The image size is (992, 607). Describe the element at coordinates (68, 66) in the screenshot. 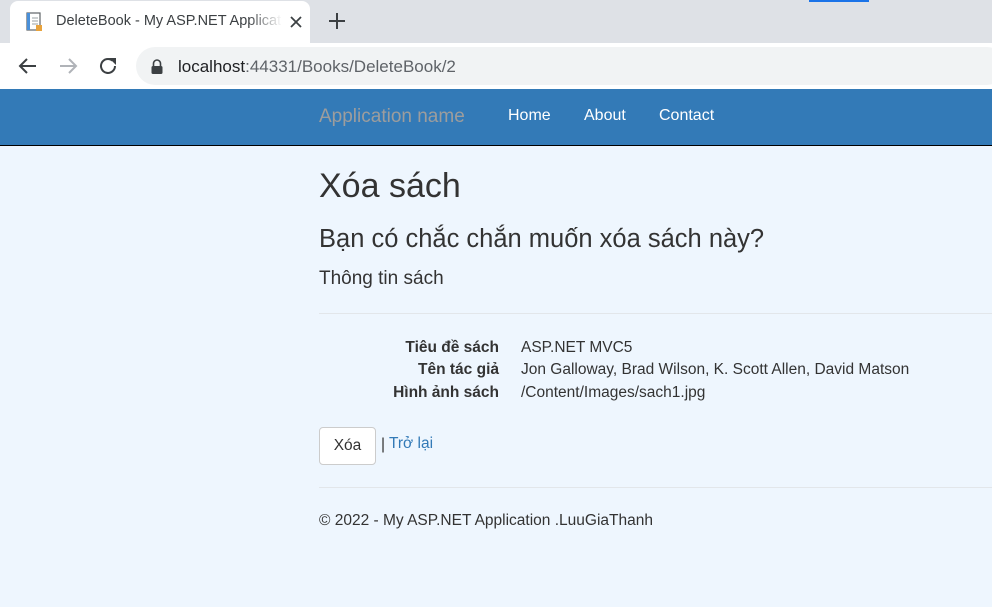

I see `forward-arrow-icon` at that location.